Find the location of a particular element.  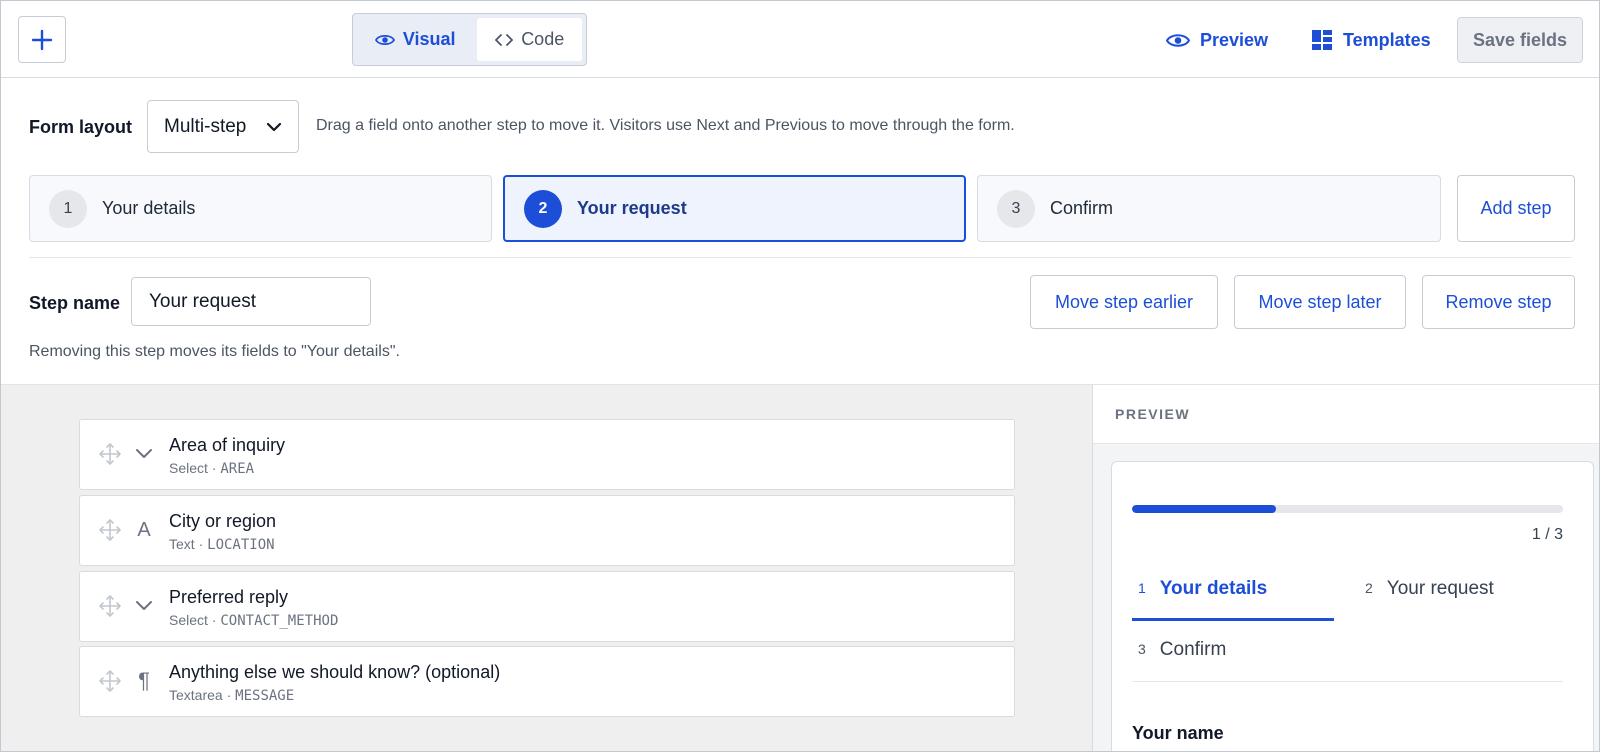

step-name-label: Step name is located at coordinates (75, 303).